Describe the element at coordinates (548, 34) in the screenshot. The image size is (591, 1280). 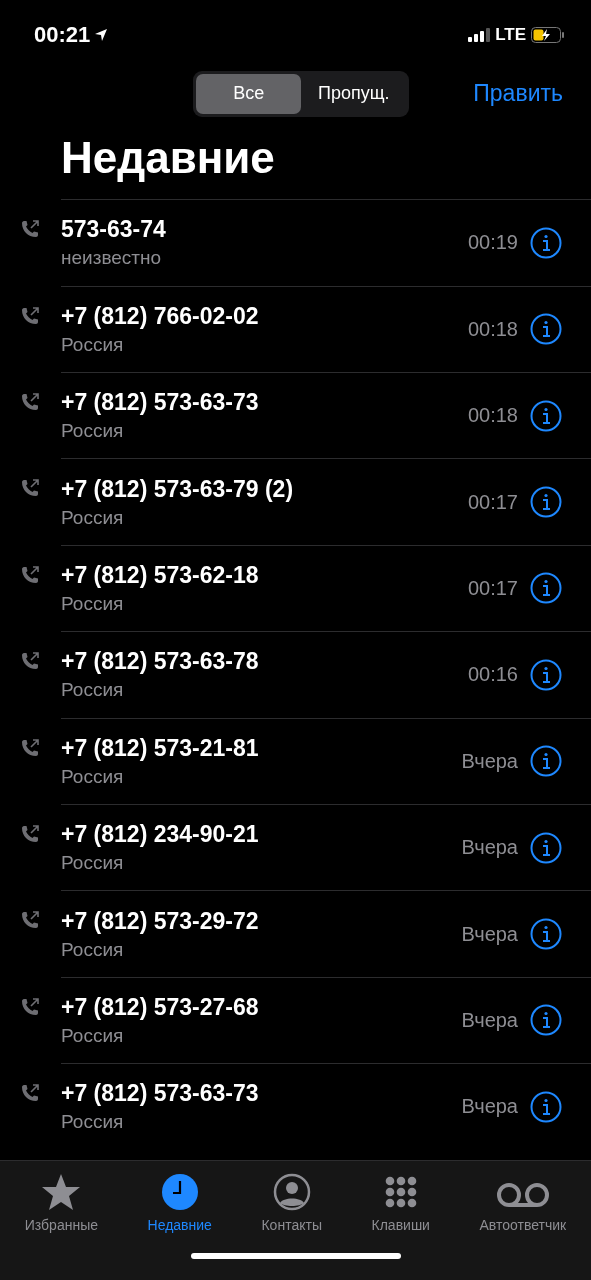
I see `battery-icon` at that location.